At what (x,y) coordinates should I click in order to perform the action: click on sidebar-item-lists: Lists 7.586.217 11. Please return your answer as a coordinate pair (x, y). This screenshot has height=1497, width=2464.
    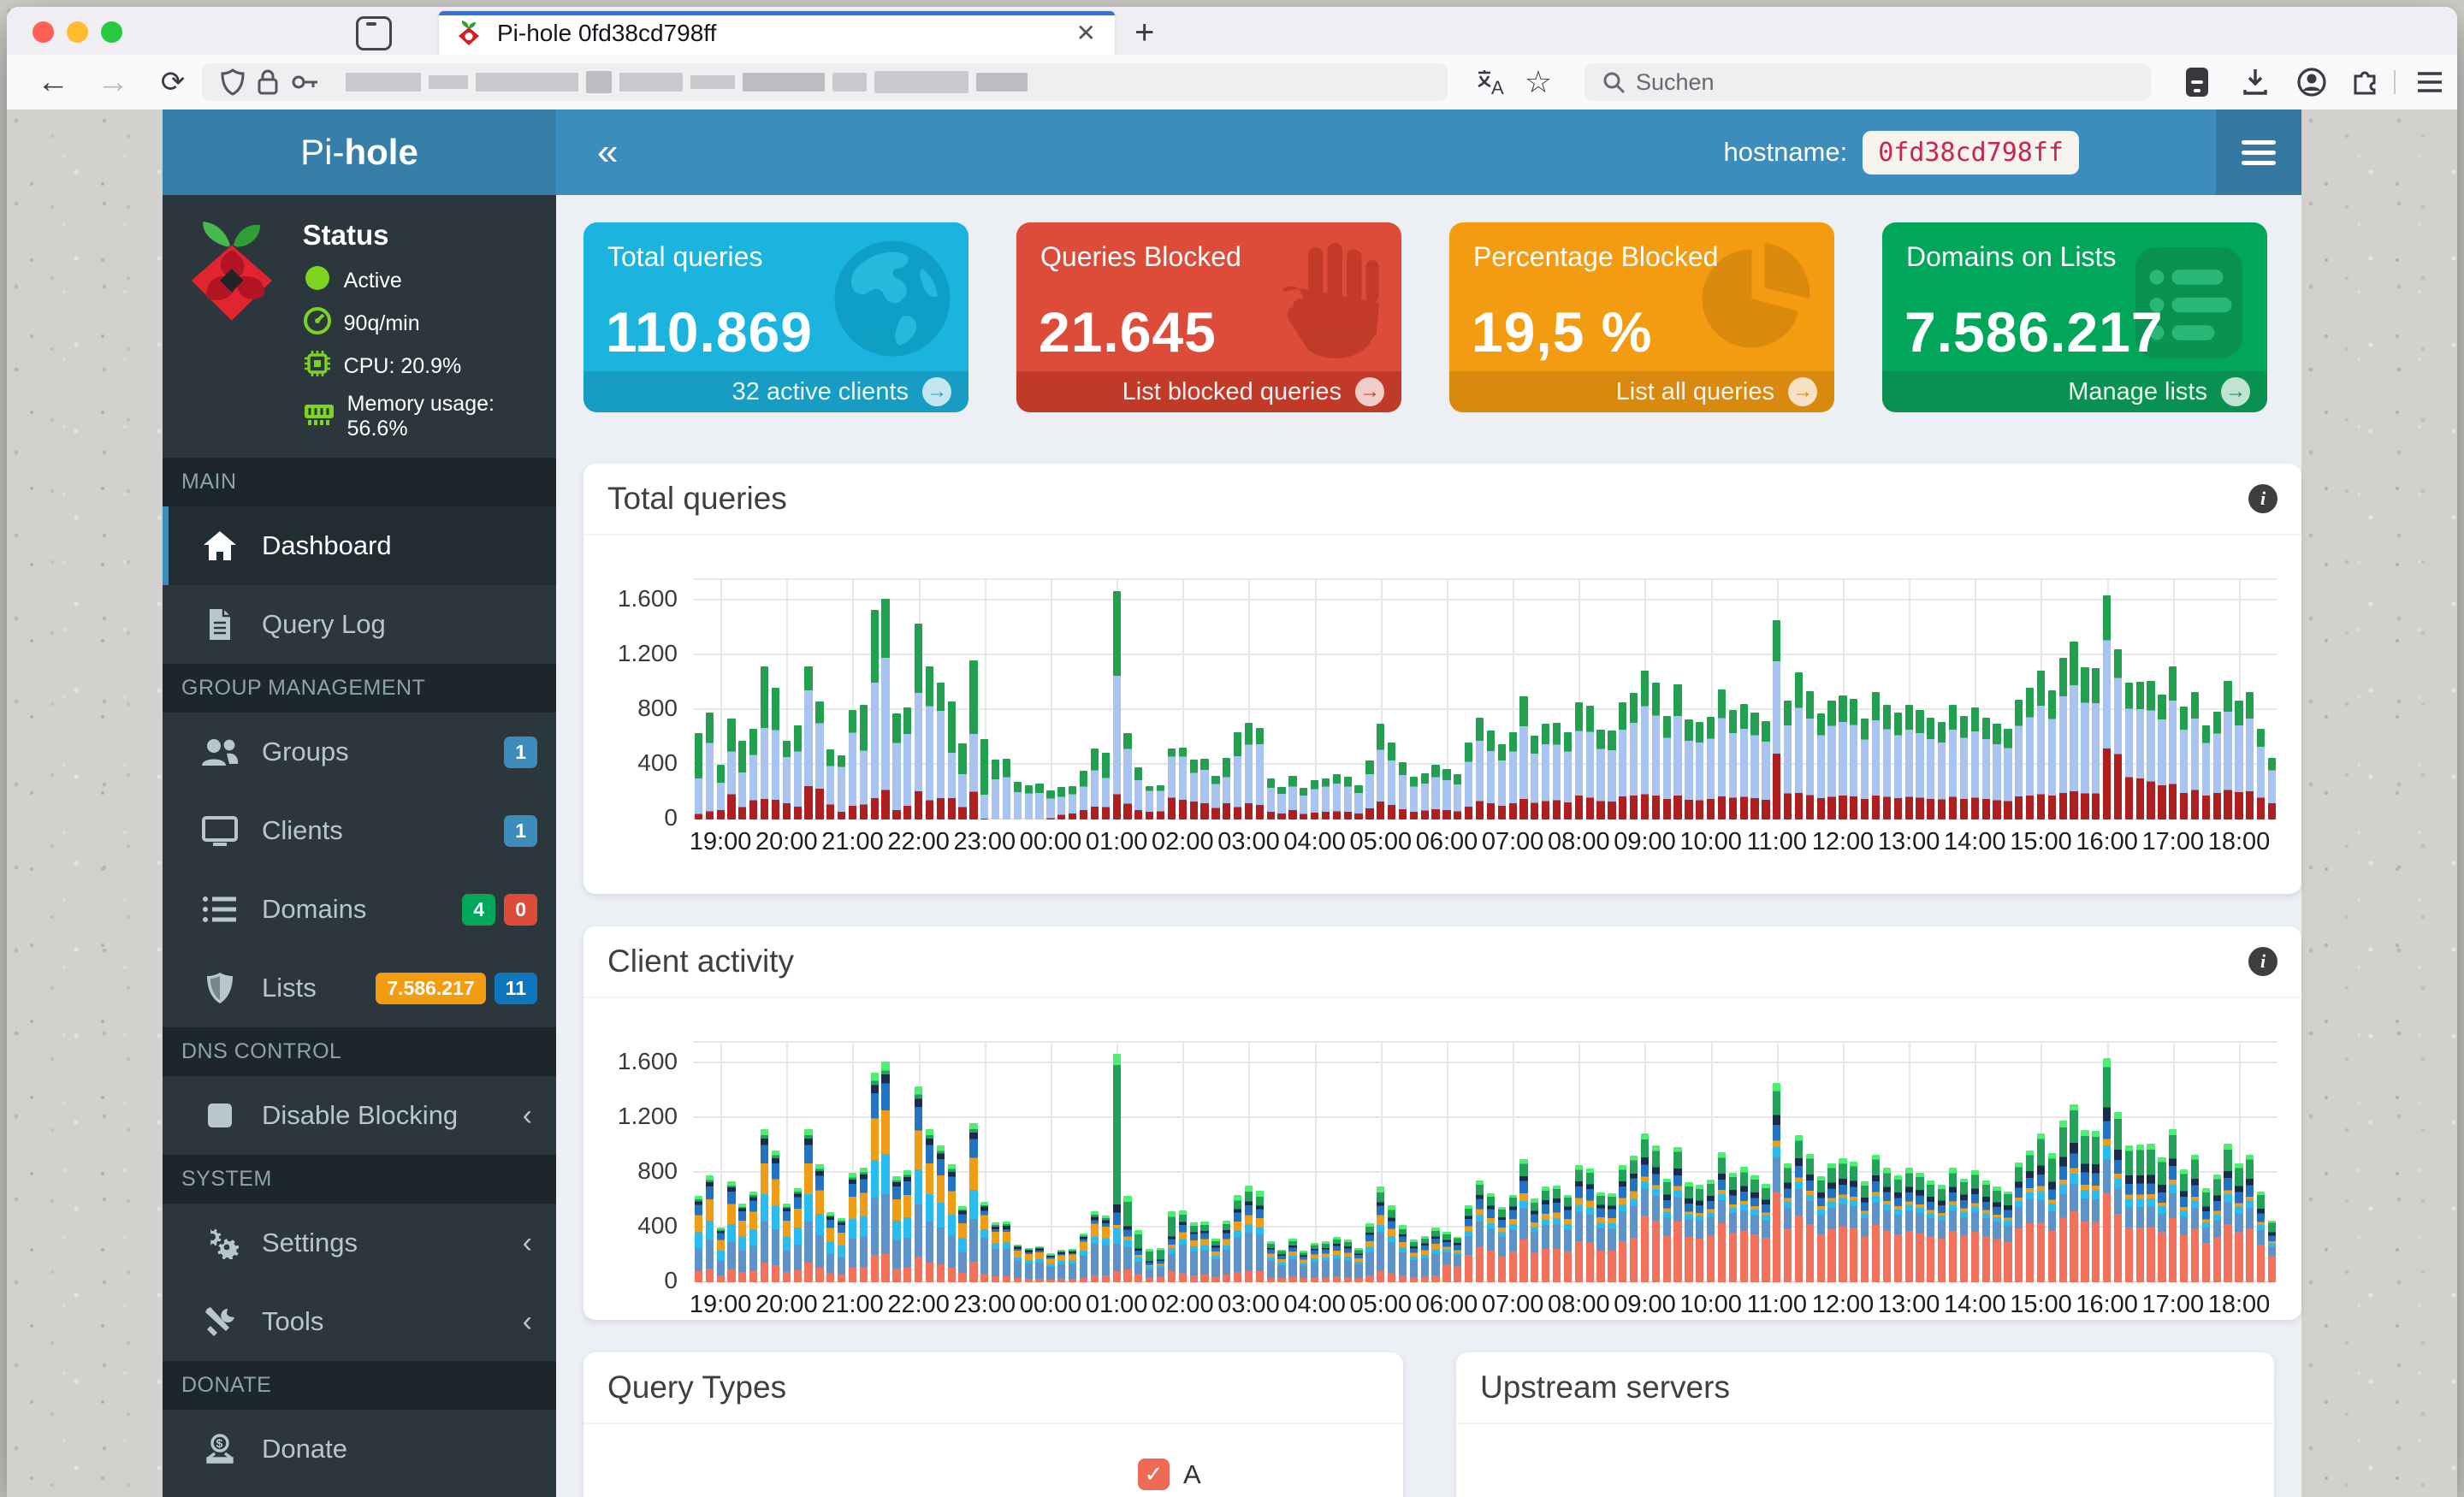
    Looking at the image, I should click on (359, 988).